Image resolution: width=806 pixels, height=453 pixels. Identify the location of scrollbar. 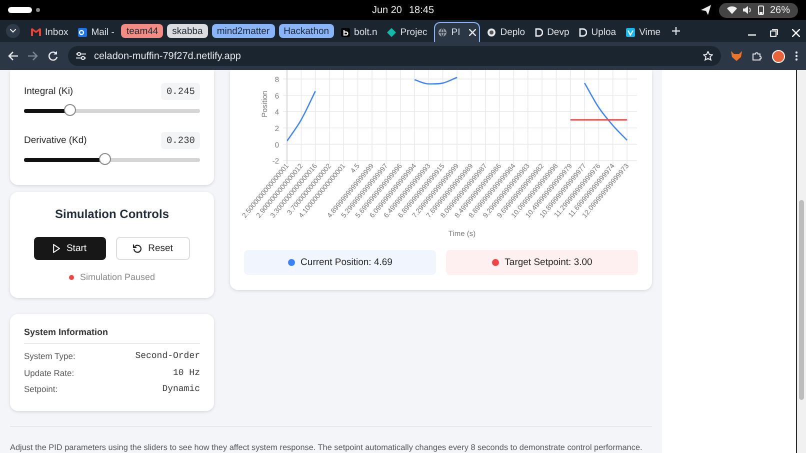
(801, 261).